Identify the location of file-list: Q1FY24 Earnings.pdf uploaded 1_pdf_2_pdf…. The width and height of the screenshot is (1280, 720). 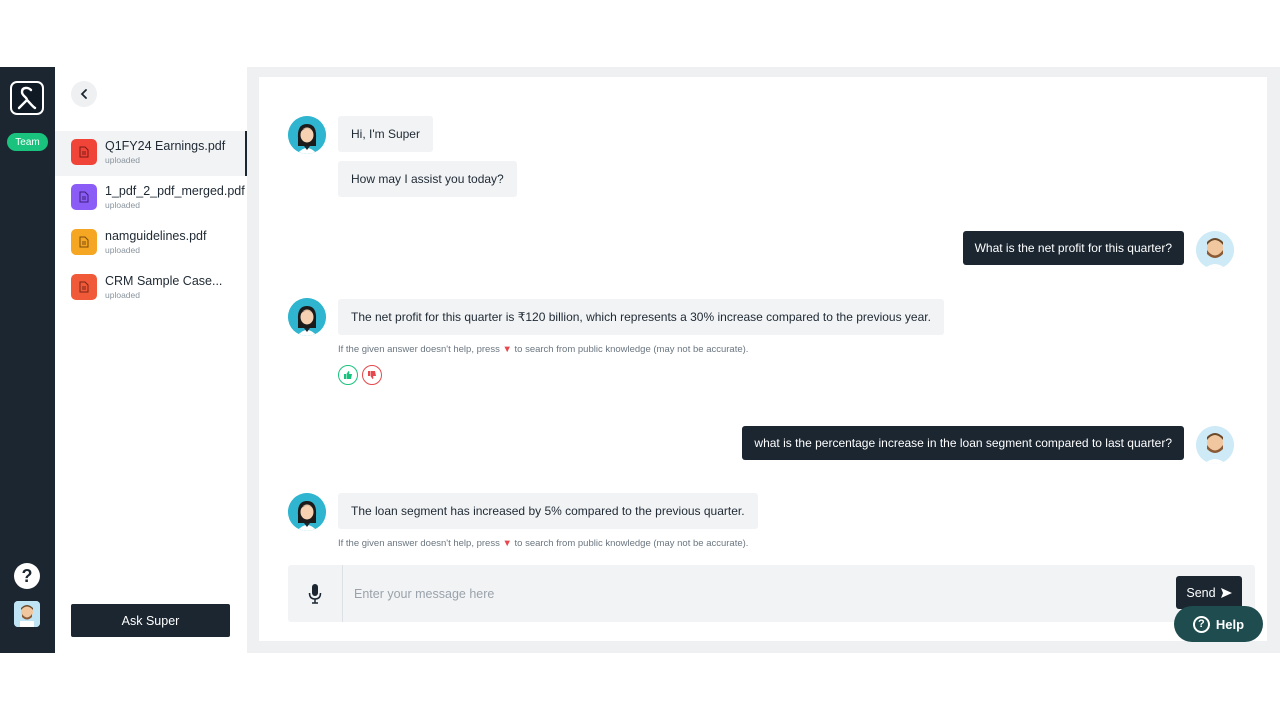
(151, 221).